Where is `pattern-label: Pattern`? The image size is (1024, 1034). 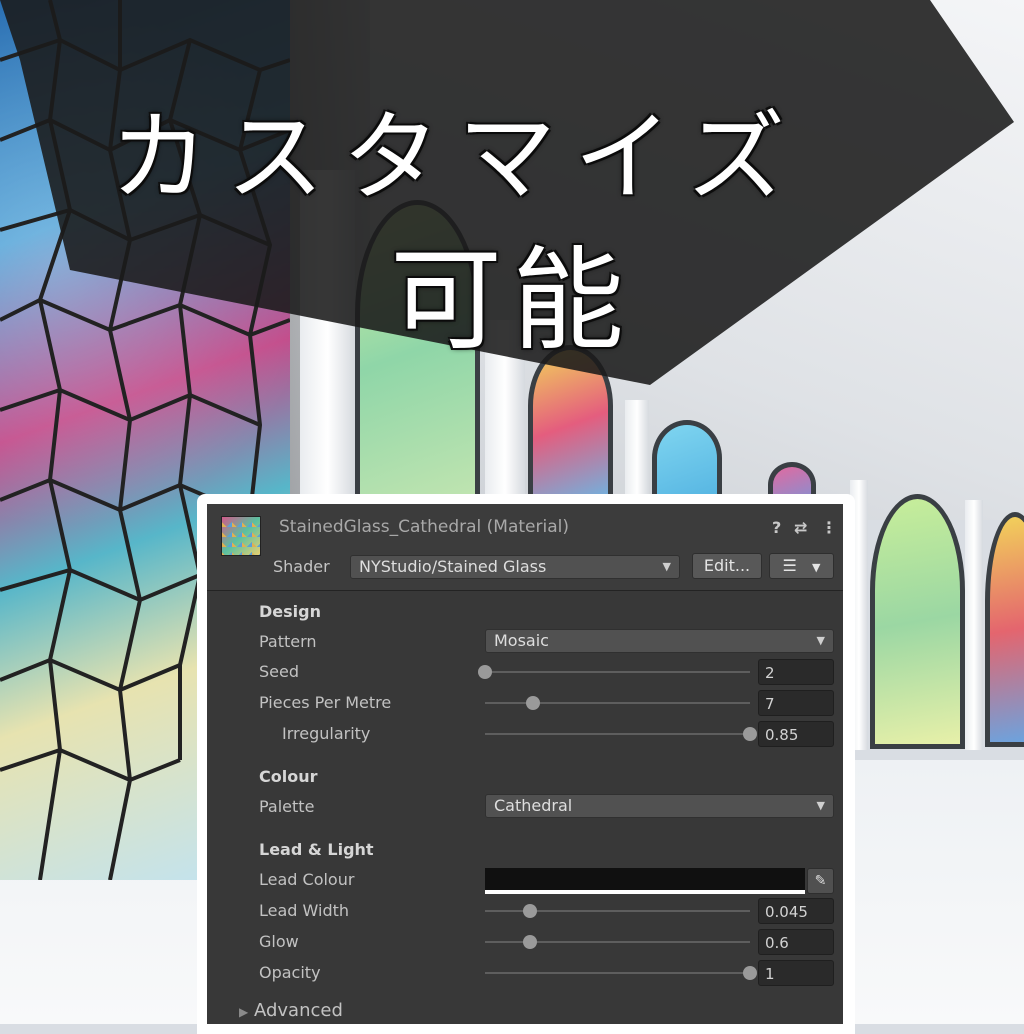 pattern-label: Pattern is located at coordinates (288, 641).